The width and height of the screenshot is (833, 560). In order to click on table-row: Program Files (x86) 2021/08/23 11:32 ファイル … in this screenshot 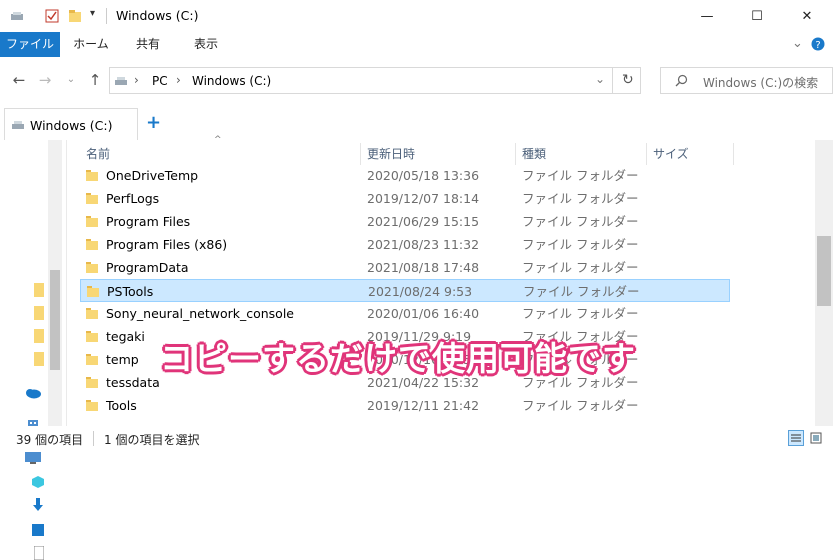, I will do `click(405, 244)`.